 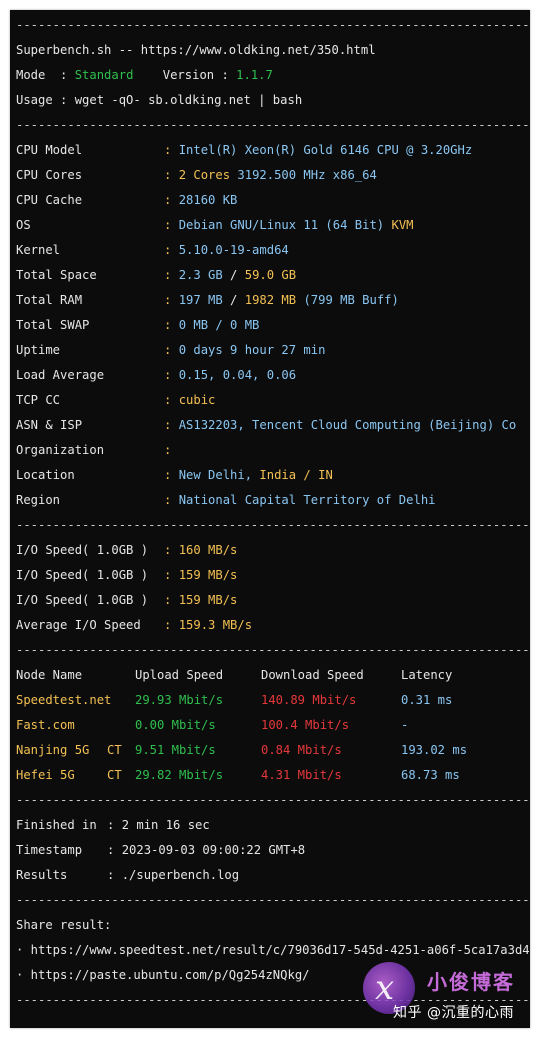 I want to click on os-row: OS: Debian GNU/Linux 11 (64 Bit) KVM, so click(x=215, y=225).